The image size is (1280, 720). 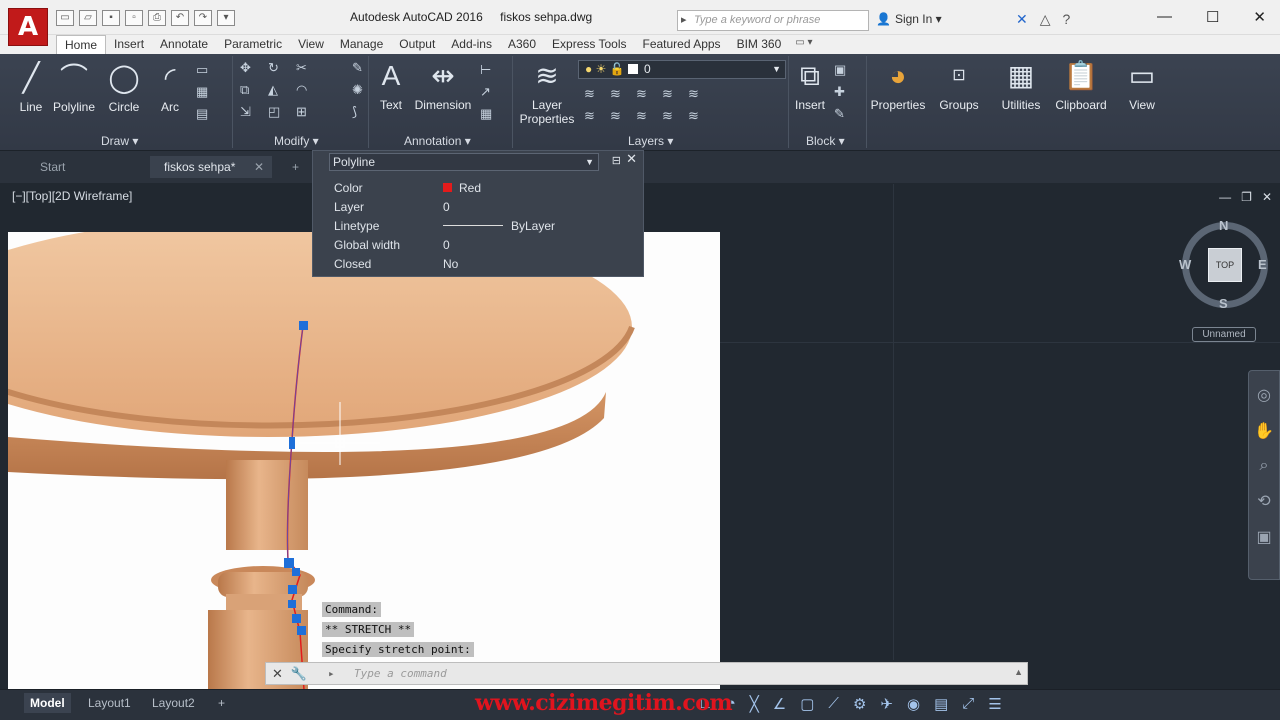 What do you see at coordinates (589, 162) in the screenshot?
I see `chevron-down-icon: ▼` at bounding box center [589, 162].